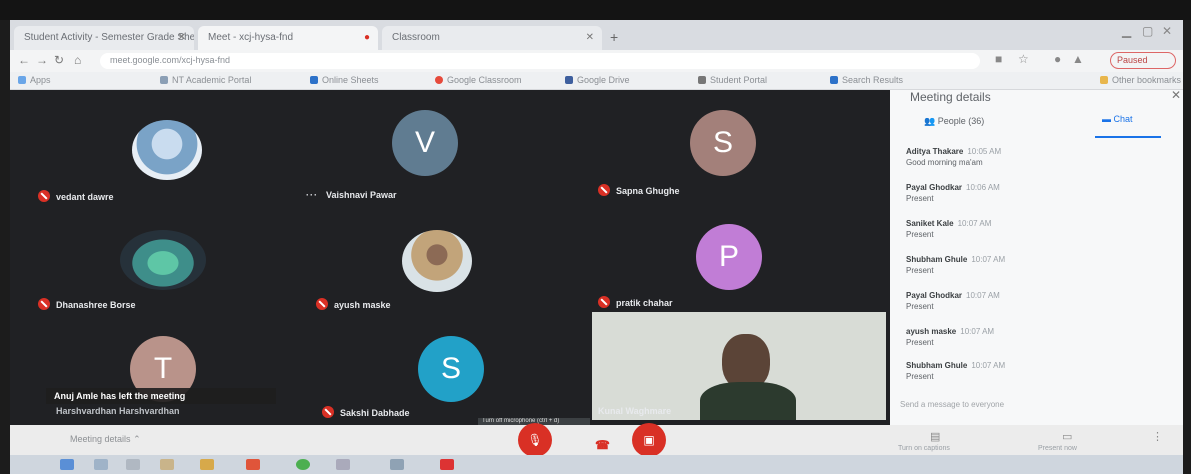 The height and width of the screenshot is (474, 1191). I want to click on forward-icon: →, so click(42, 60).